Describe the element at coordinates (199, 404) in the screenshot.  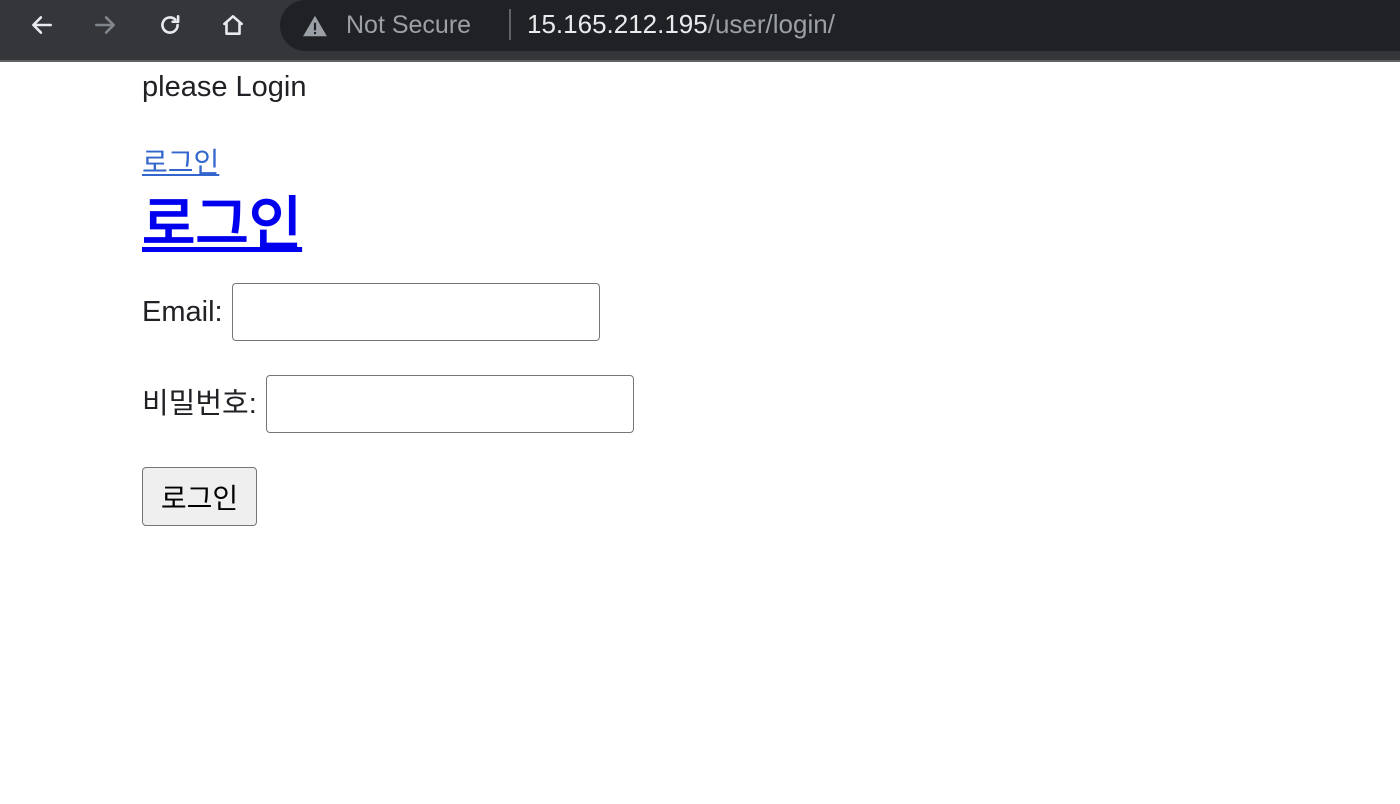
I see `password-label: 비밀번호:` at that location.